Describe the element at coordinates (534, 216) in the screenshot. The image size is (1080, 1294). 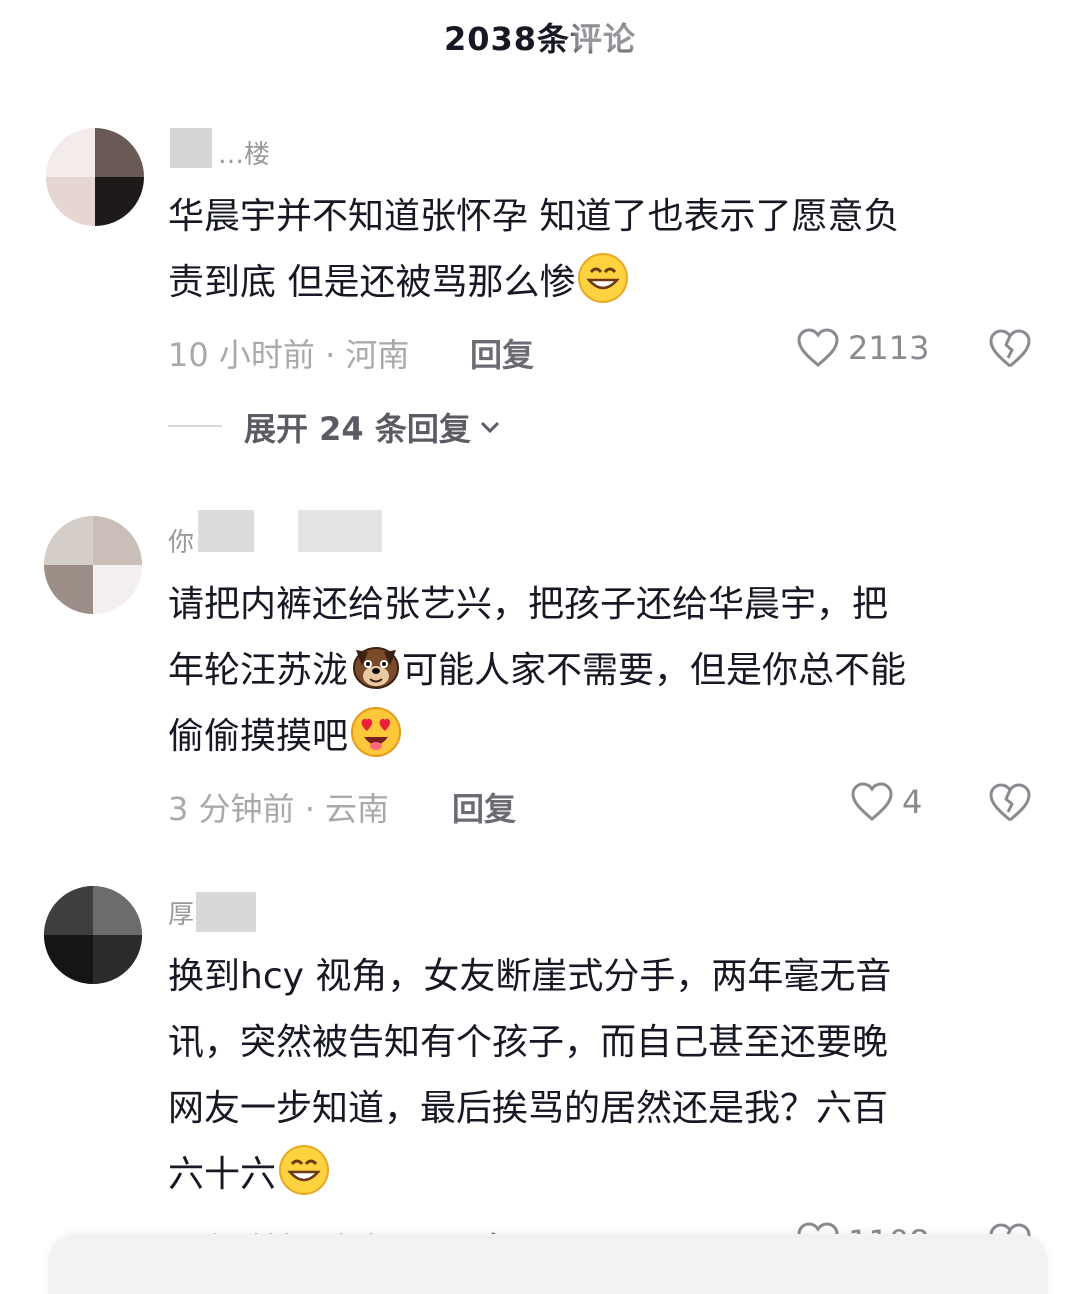
I see `comment-line: 华晨宇并不知道张怀孕 知道了也表示了愿意负` at that location.